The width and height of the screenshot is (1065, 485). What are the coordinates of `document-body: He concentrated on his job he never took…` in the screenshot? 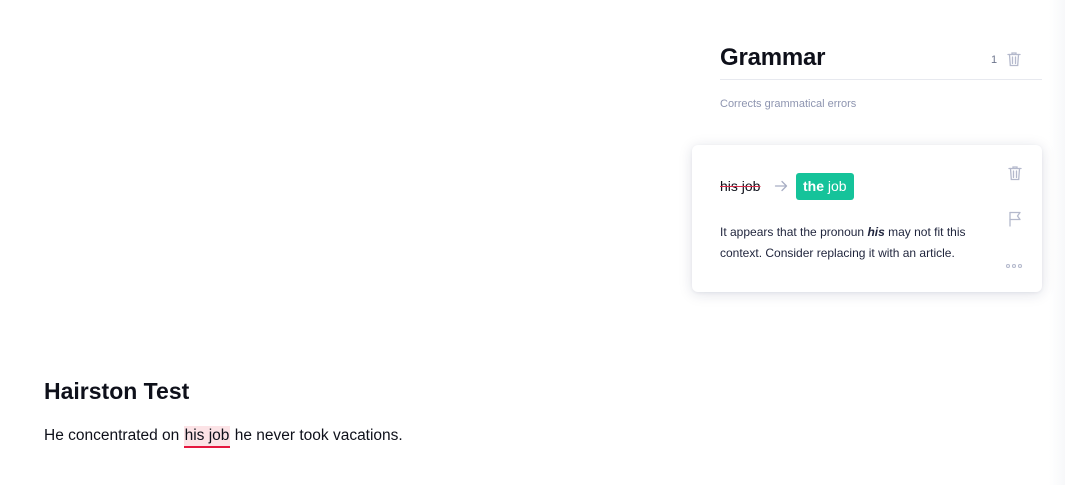 It's located at (223, 437).